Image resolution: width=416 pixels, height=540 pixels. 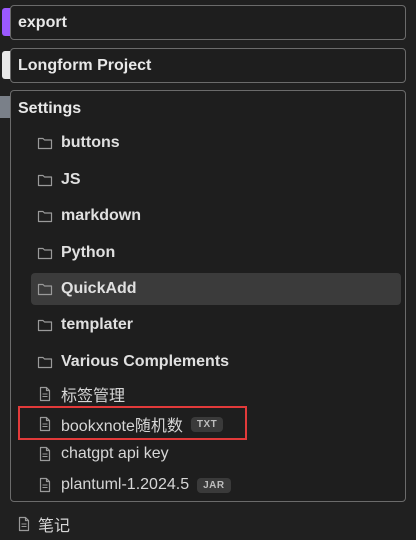 What do you see at coordinates (99, 288) in the screenshot?
I see `tree-item-label: QuickAdd` at bounding box center [99, 288].